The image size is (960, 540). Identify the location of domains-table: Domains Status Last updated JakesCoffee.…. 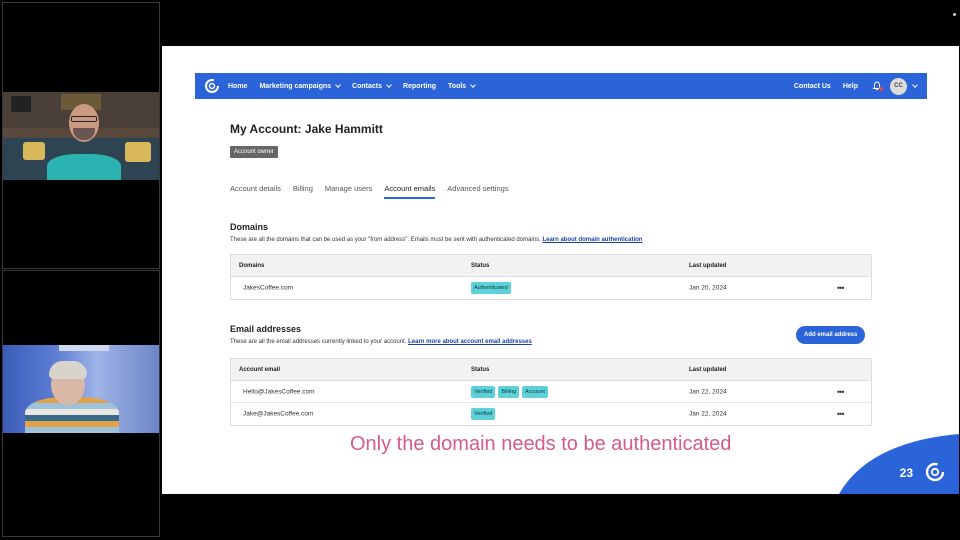
(551, 277).